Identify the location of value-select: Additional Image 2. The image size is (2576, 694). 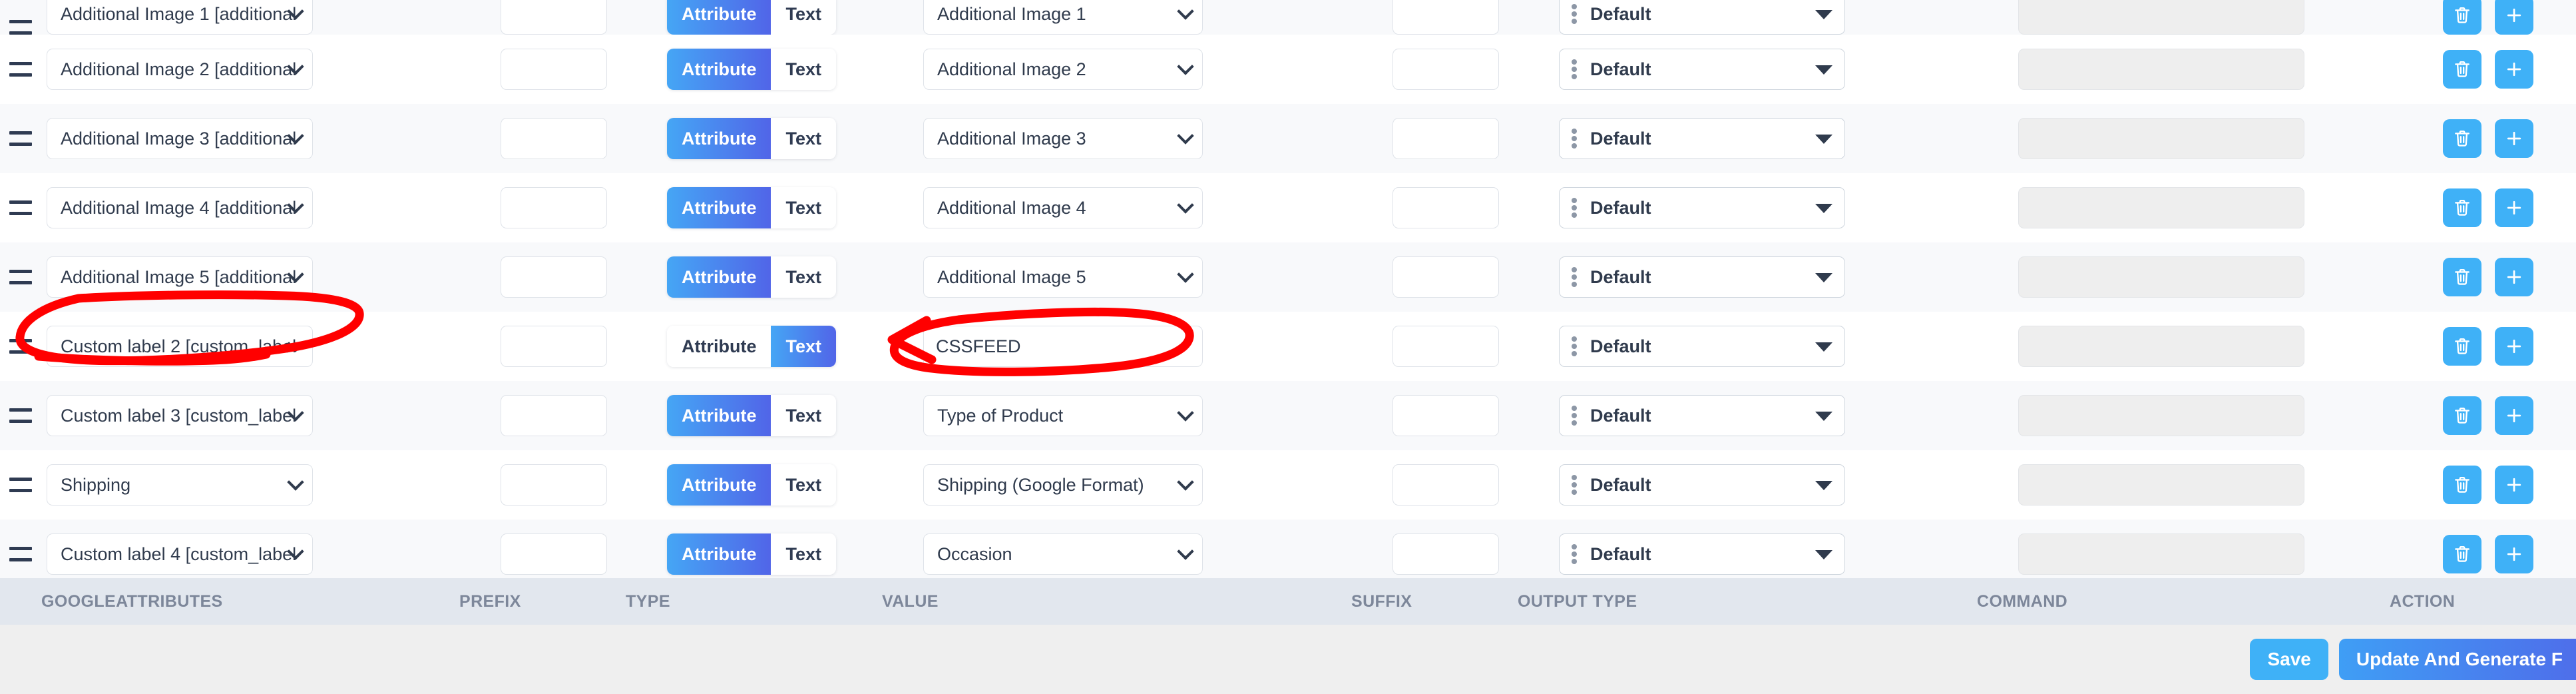
(1063, 69).